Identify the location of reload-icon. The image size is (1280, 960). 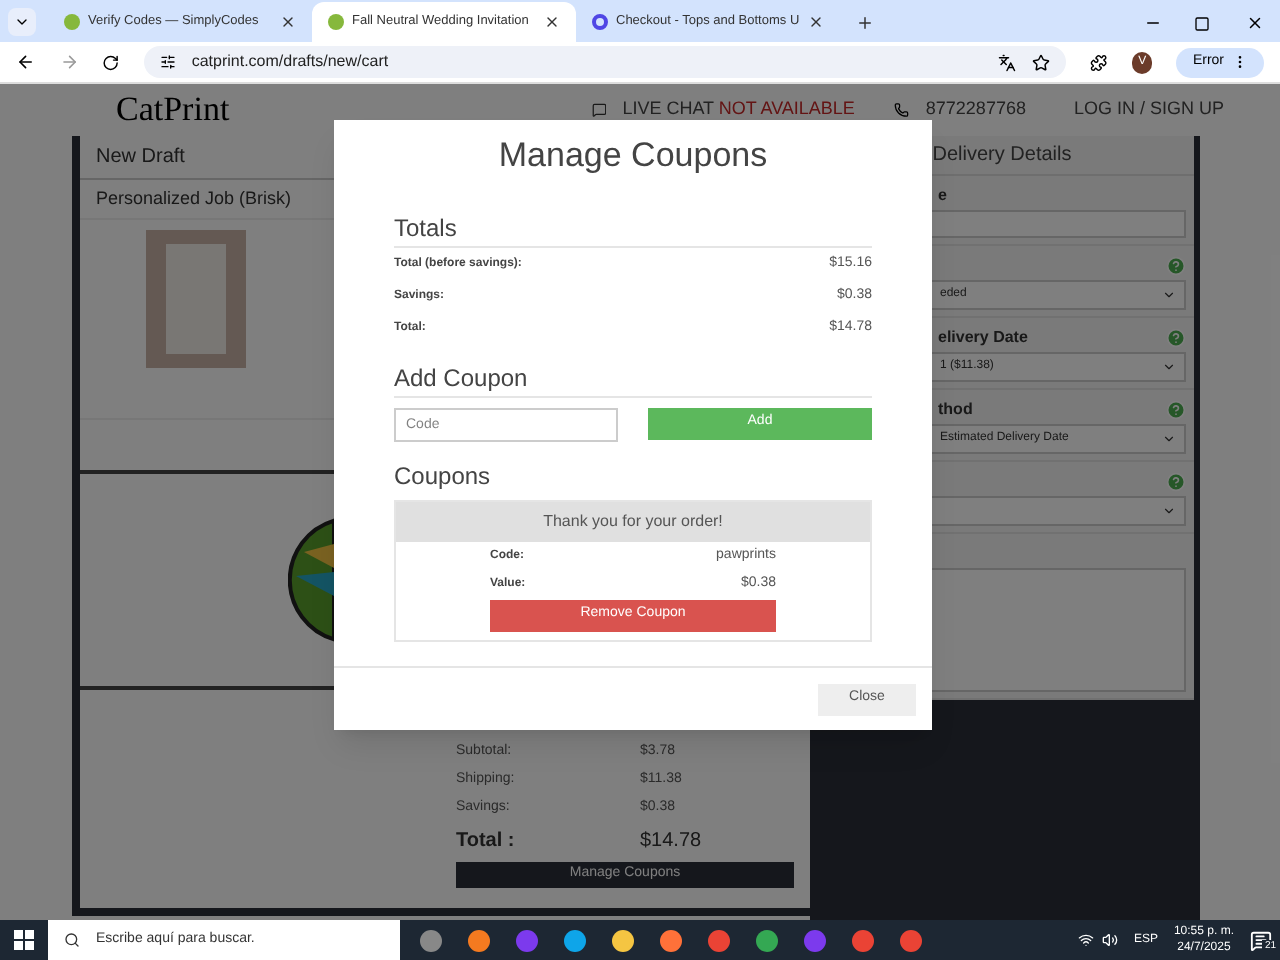
(111, 62).